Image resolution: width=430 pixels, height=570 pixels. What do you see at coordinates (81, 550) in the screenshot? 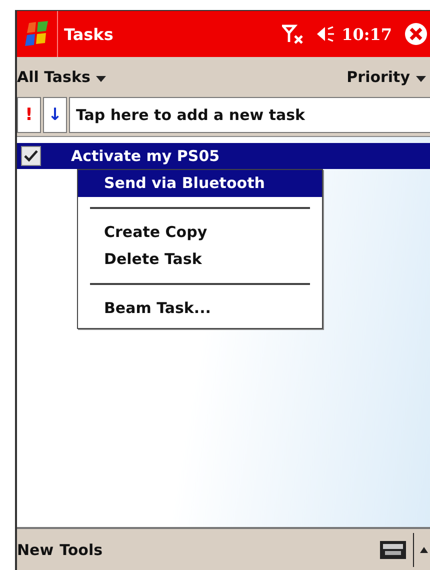
I see `menu-bar-item: Tools` at bounding box center [81, 550].